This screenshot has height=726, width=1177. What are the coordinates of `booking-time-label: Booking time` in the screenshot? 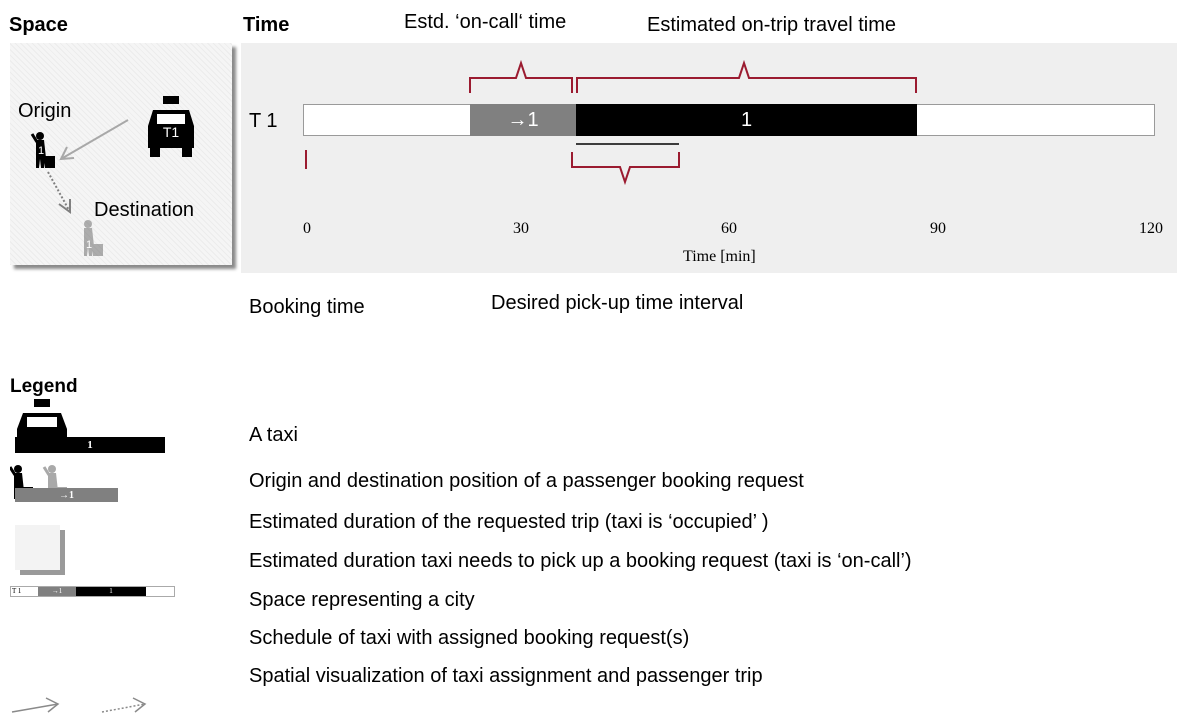 It's located at (307, 307).